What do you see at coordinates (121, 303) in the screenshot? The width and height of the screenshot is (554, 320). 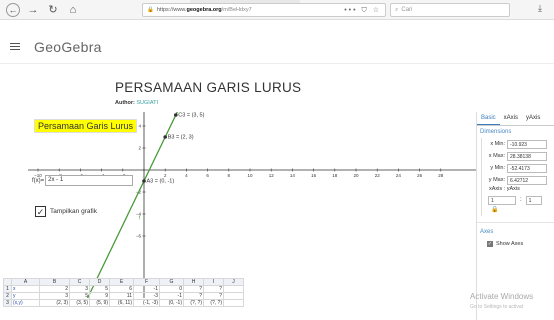 I see `table-cell: (6, 11)` at bounding box center [121, 303].